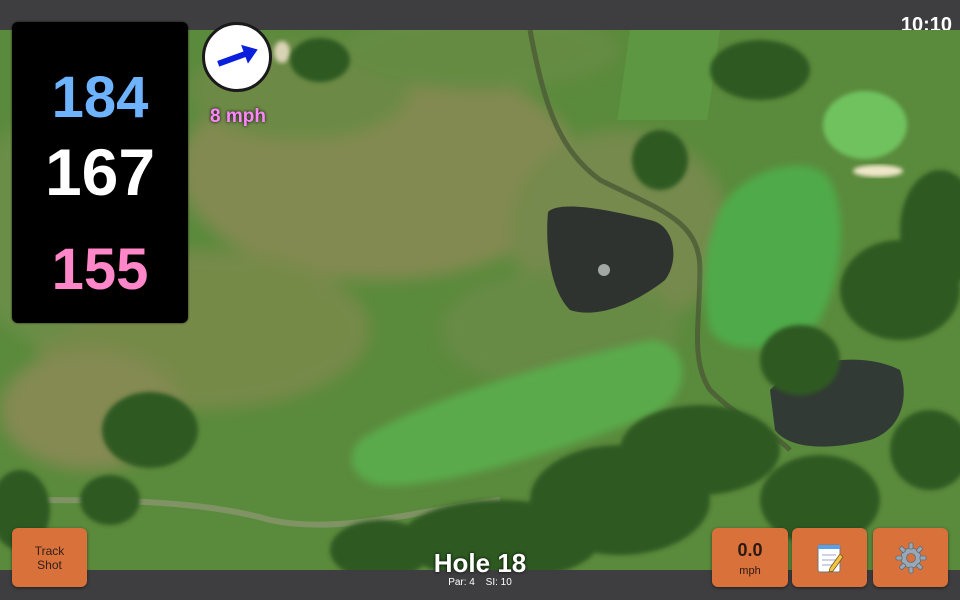  I want to click on settings-button, so click(910, 557).